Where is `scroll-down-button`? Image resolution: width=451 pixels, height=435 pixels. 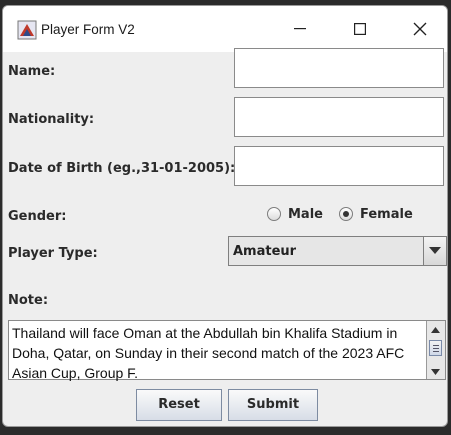
scroll-down-button is located at coordinates (435, 371).